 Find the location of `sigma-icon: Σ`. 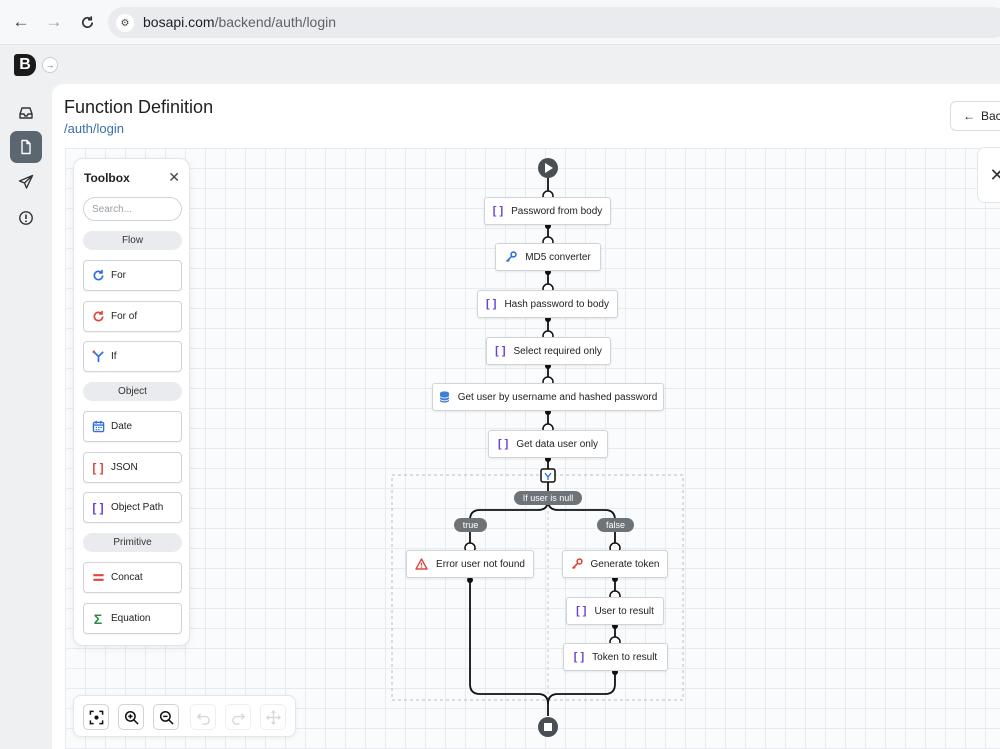

sigma-icon: Σ is located at coordinates (98, 618).